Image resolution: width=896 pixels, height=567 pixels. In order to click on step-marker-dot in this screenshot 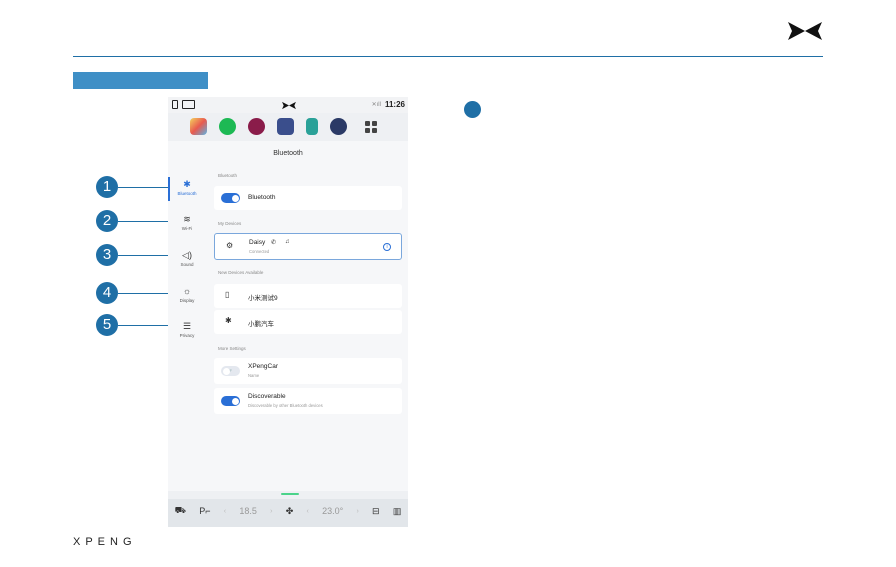, I will do `click(472, 109)`.